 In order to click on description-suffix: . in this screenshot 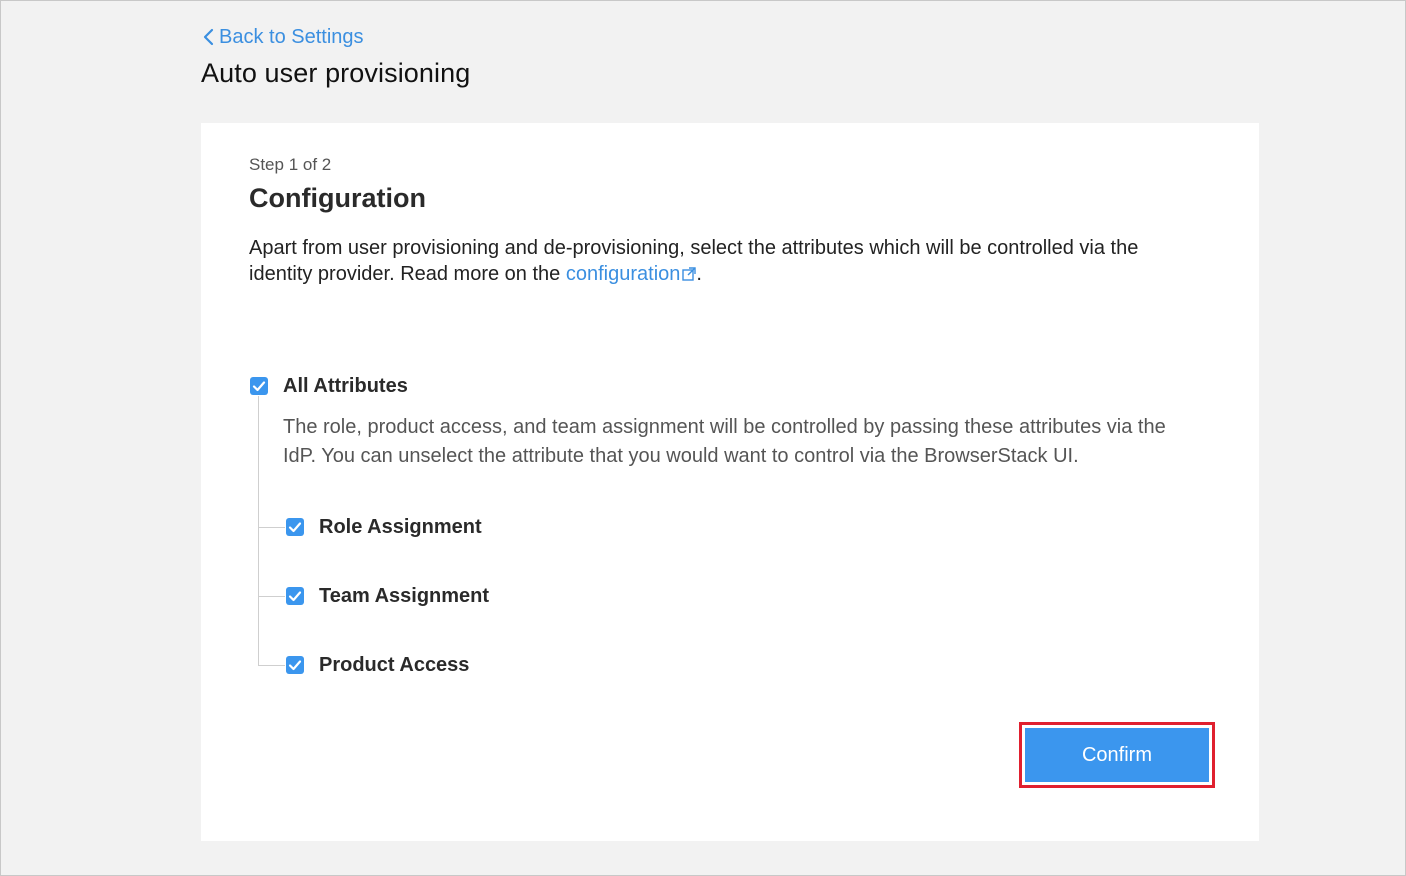, I will do `click(699, 274)`.